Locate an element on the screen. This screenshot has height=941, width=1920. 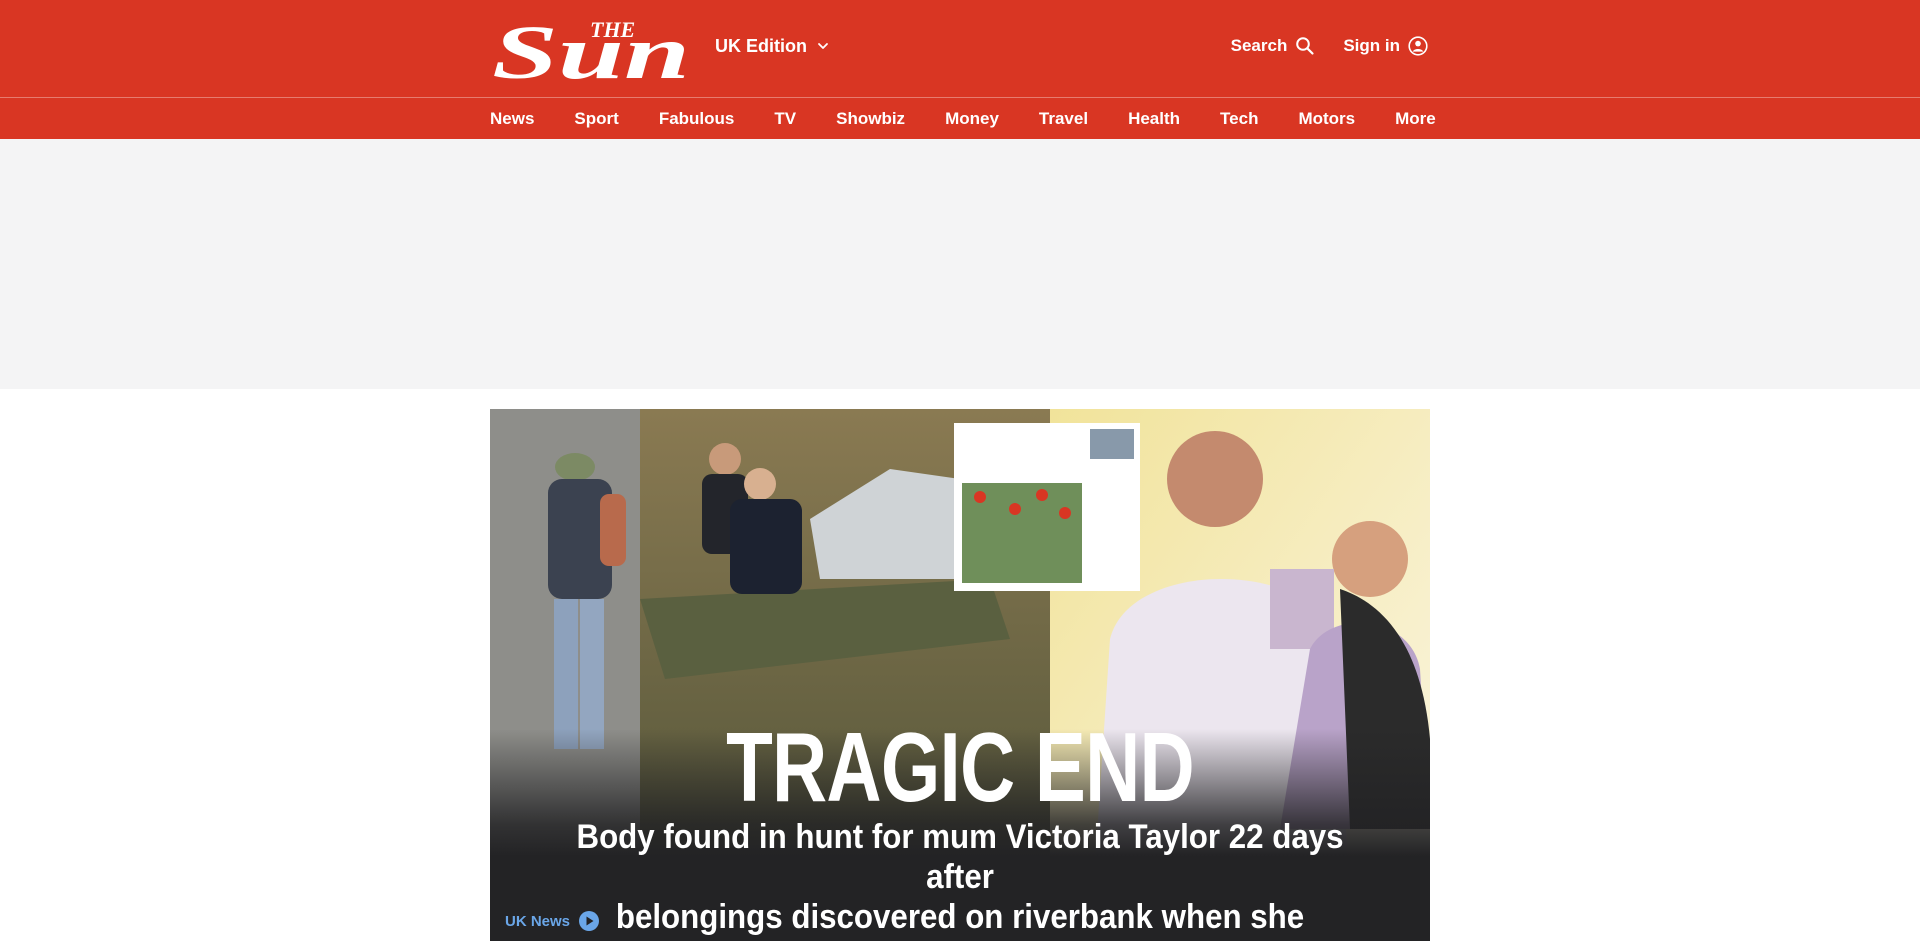
nav-item-motors: Motors is located at coordinates (1326, 119).